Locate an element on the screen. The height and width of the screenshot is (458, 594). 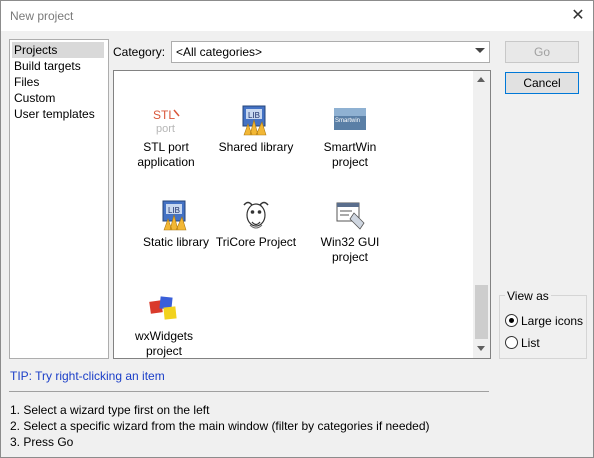
svg-text: port is located at coordinates (165, 129).